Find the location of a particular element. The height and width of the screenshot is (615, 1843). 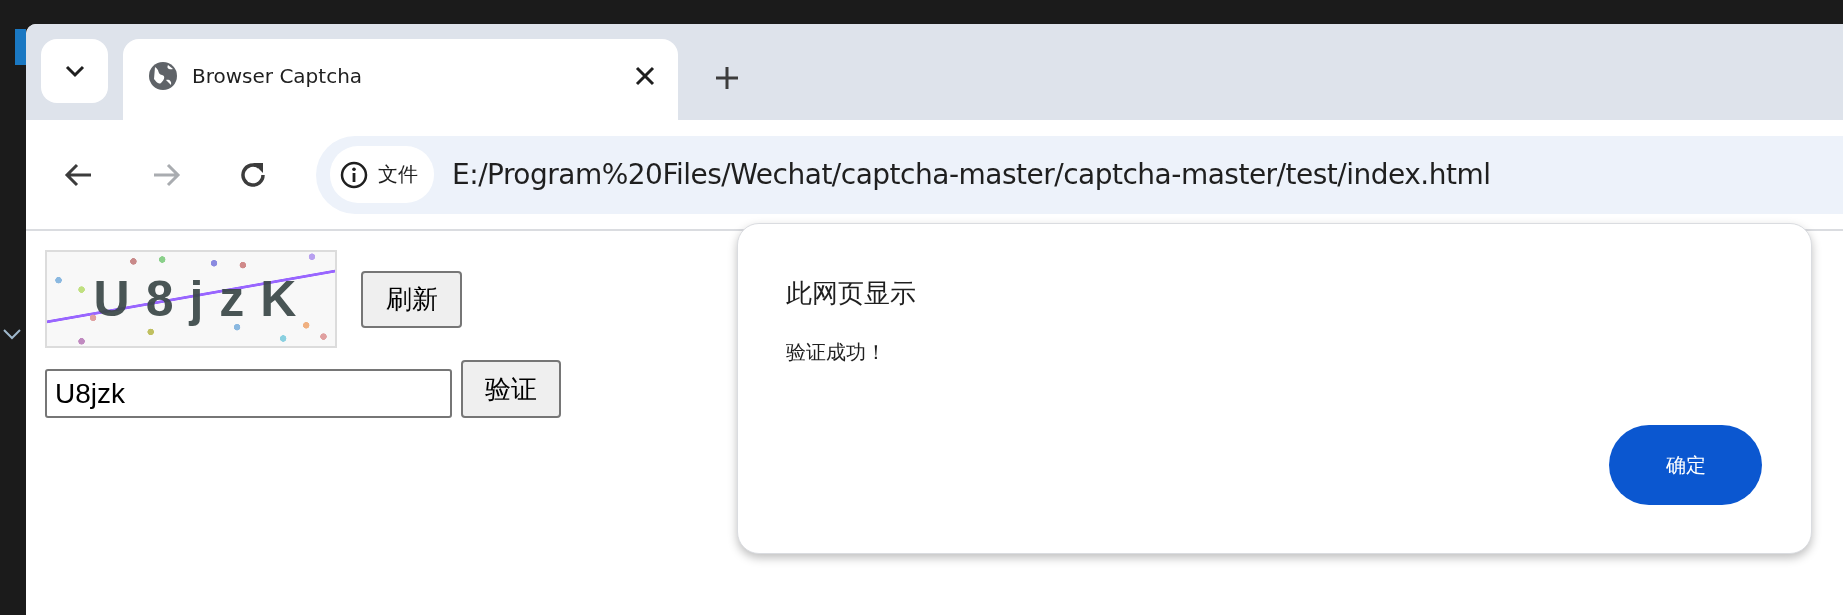

dialog-message: 验证成功！ is located at coordinates (836, 352).